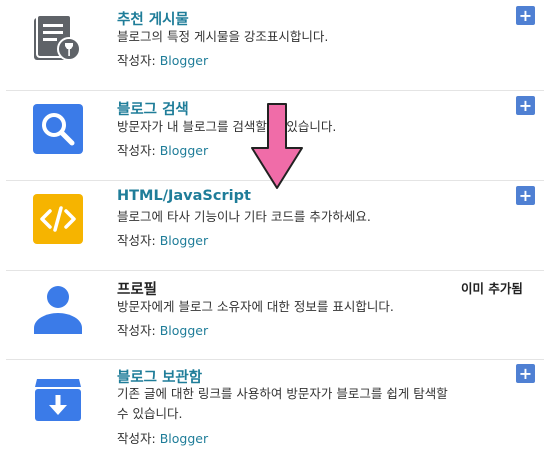 This screenshot has height=450, width=550. What do you see at coordinates (492, 288) in the screenshot?
I see `already-added-status: 이미 추가됨` at bounding box center [492, 288].